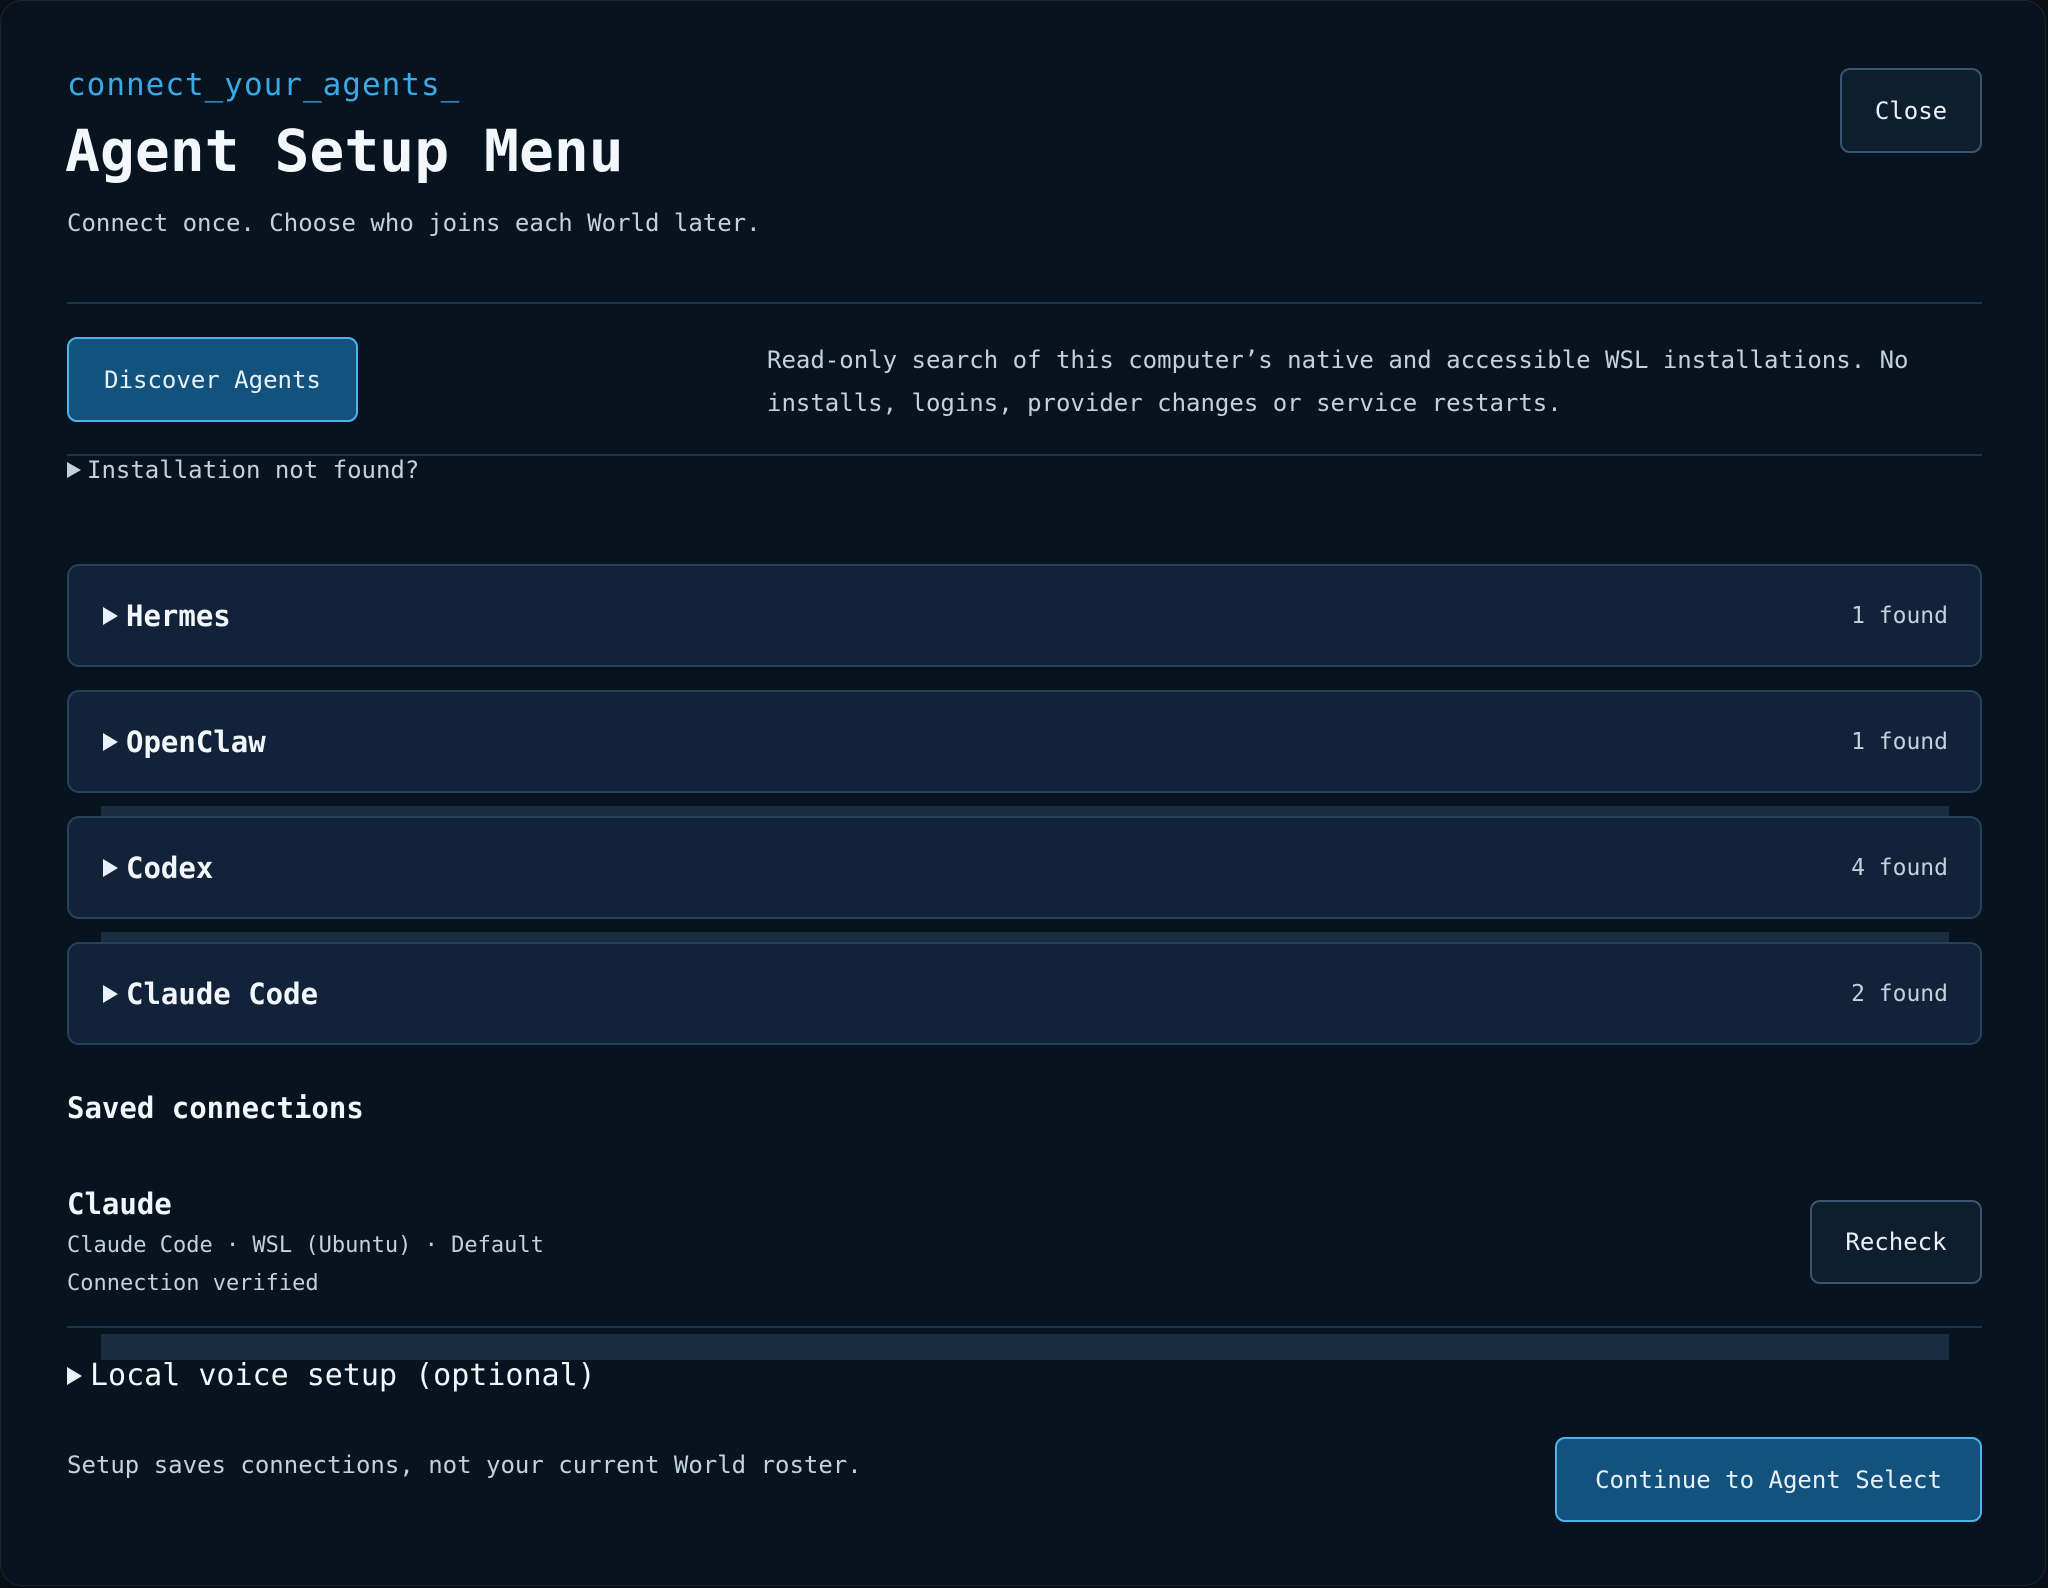  What do you see at coordinates (1896, 1242) in the screenshot?
I see `recheck-button: Recheck` at bounding box center [1896, 1242].